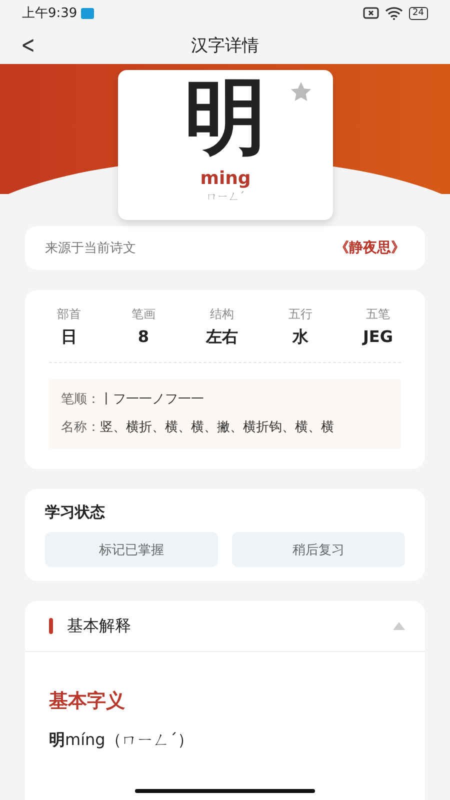  Describe the element at coordinates (222, 314) in the screenshot. I see `attribute-label: 结构` at that location.